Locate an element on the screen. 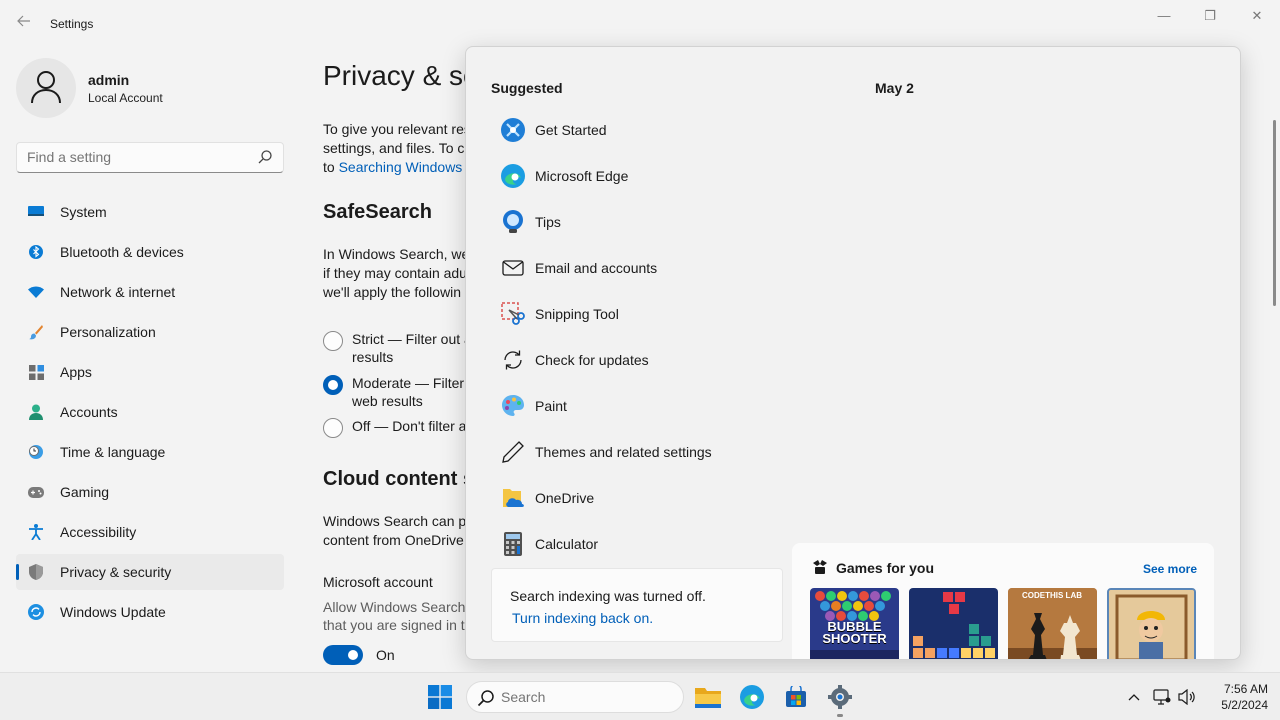 The width and height of the screenshot is (1280, 720). store-button is located at coordinates (796, 697).